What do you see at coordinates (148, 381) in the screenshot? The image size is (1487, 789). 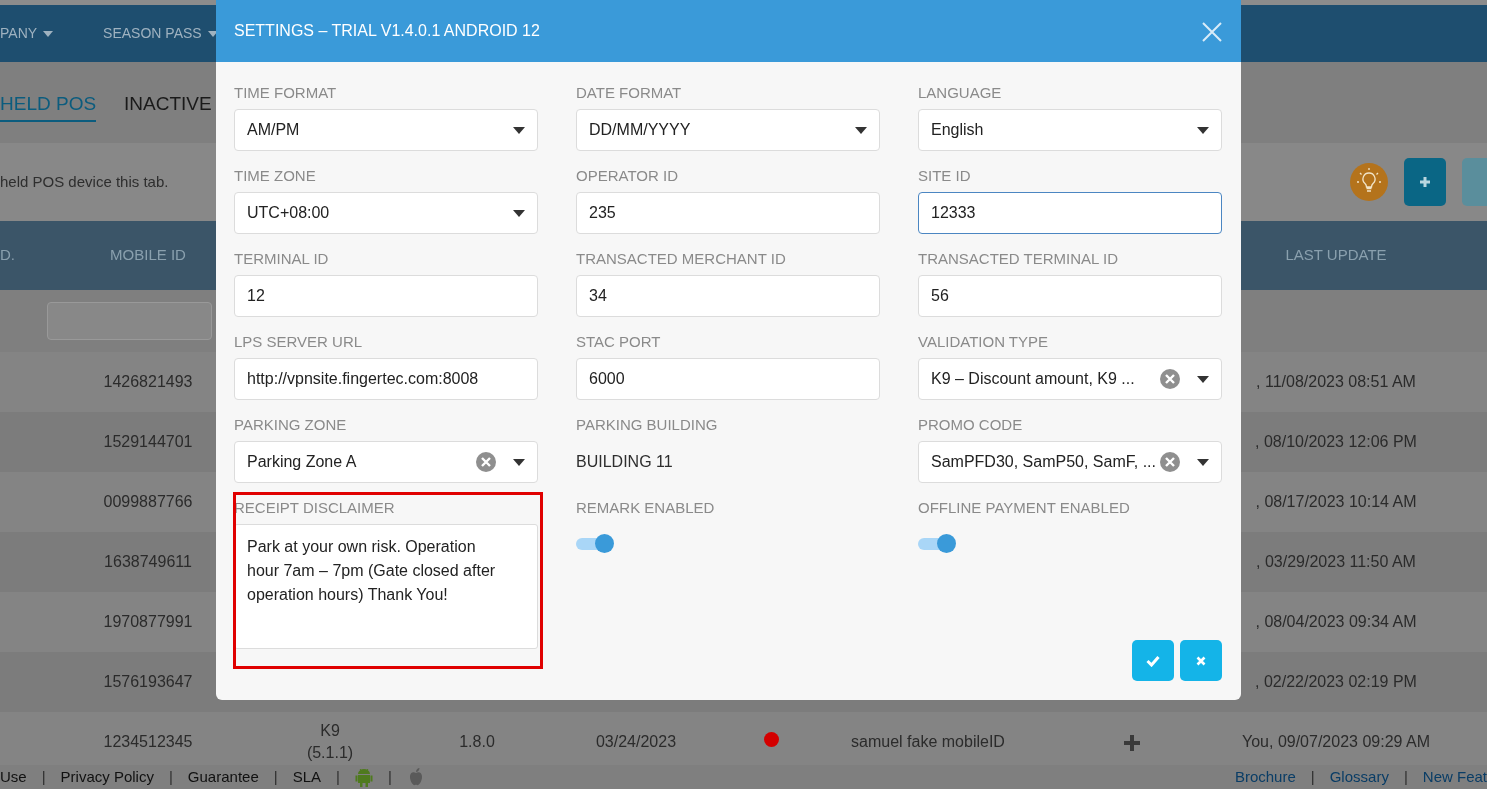 I see `table-cell: 1426821493` at bounding box center [148, 381].